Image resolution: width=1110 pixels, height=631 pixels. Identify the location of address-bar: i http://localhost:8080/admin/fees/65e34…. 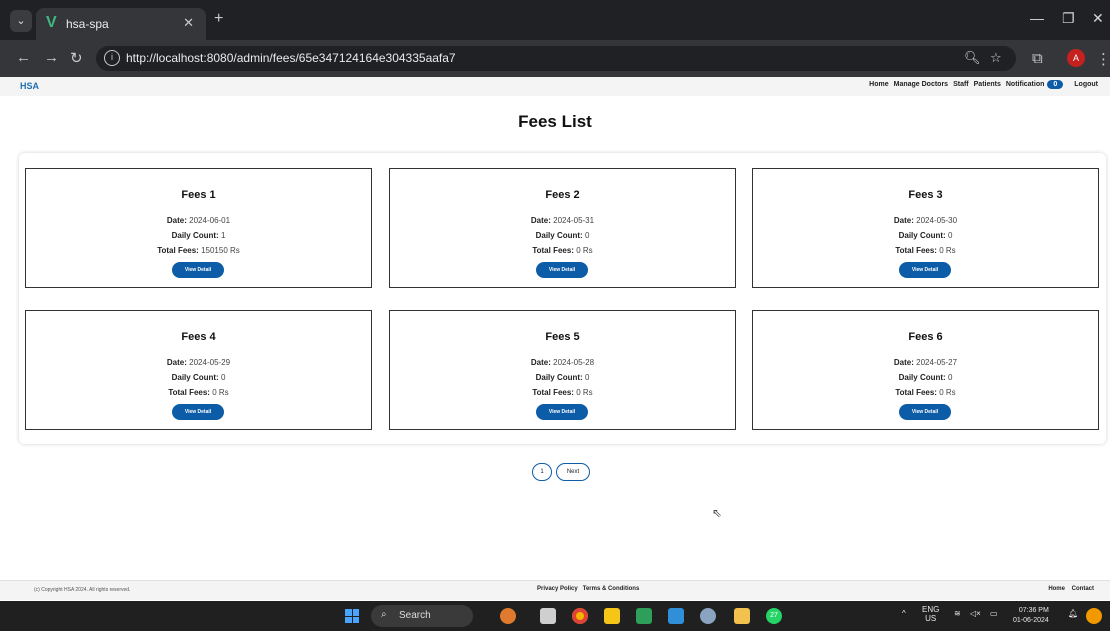
(556, 58).